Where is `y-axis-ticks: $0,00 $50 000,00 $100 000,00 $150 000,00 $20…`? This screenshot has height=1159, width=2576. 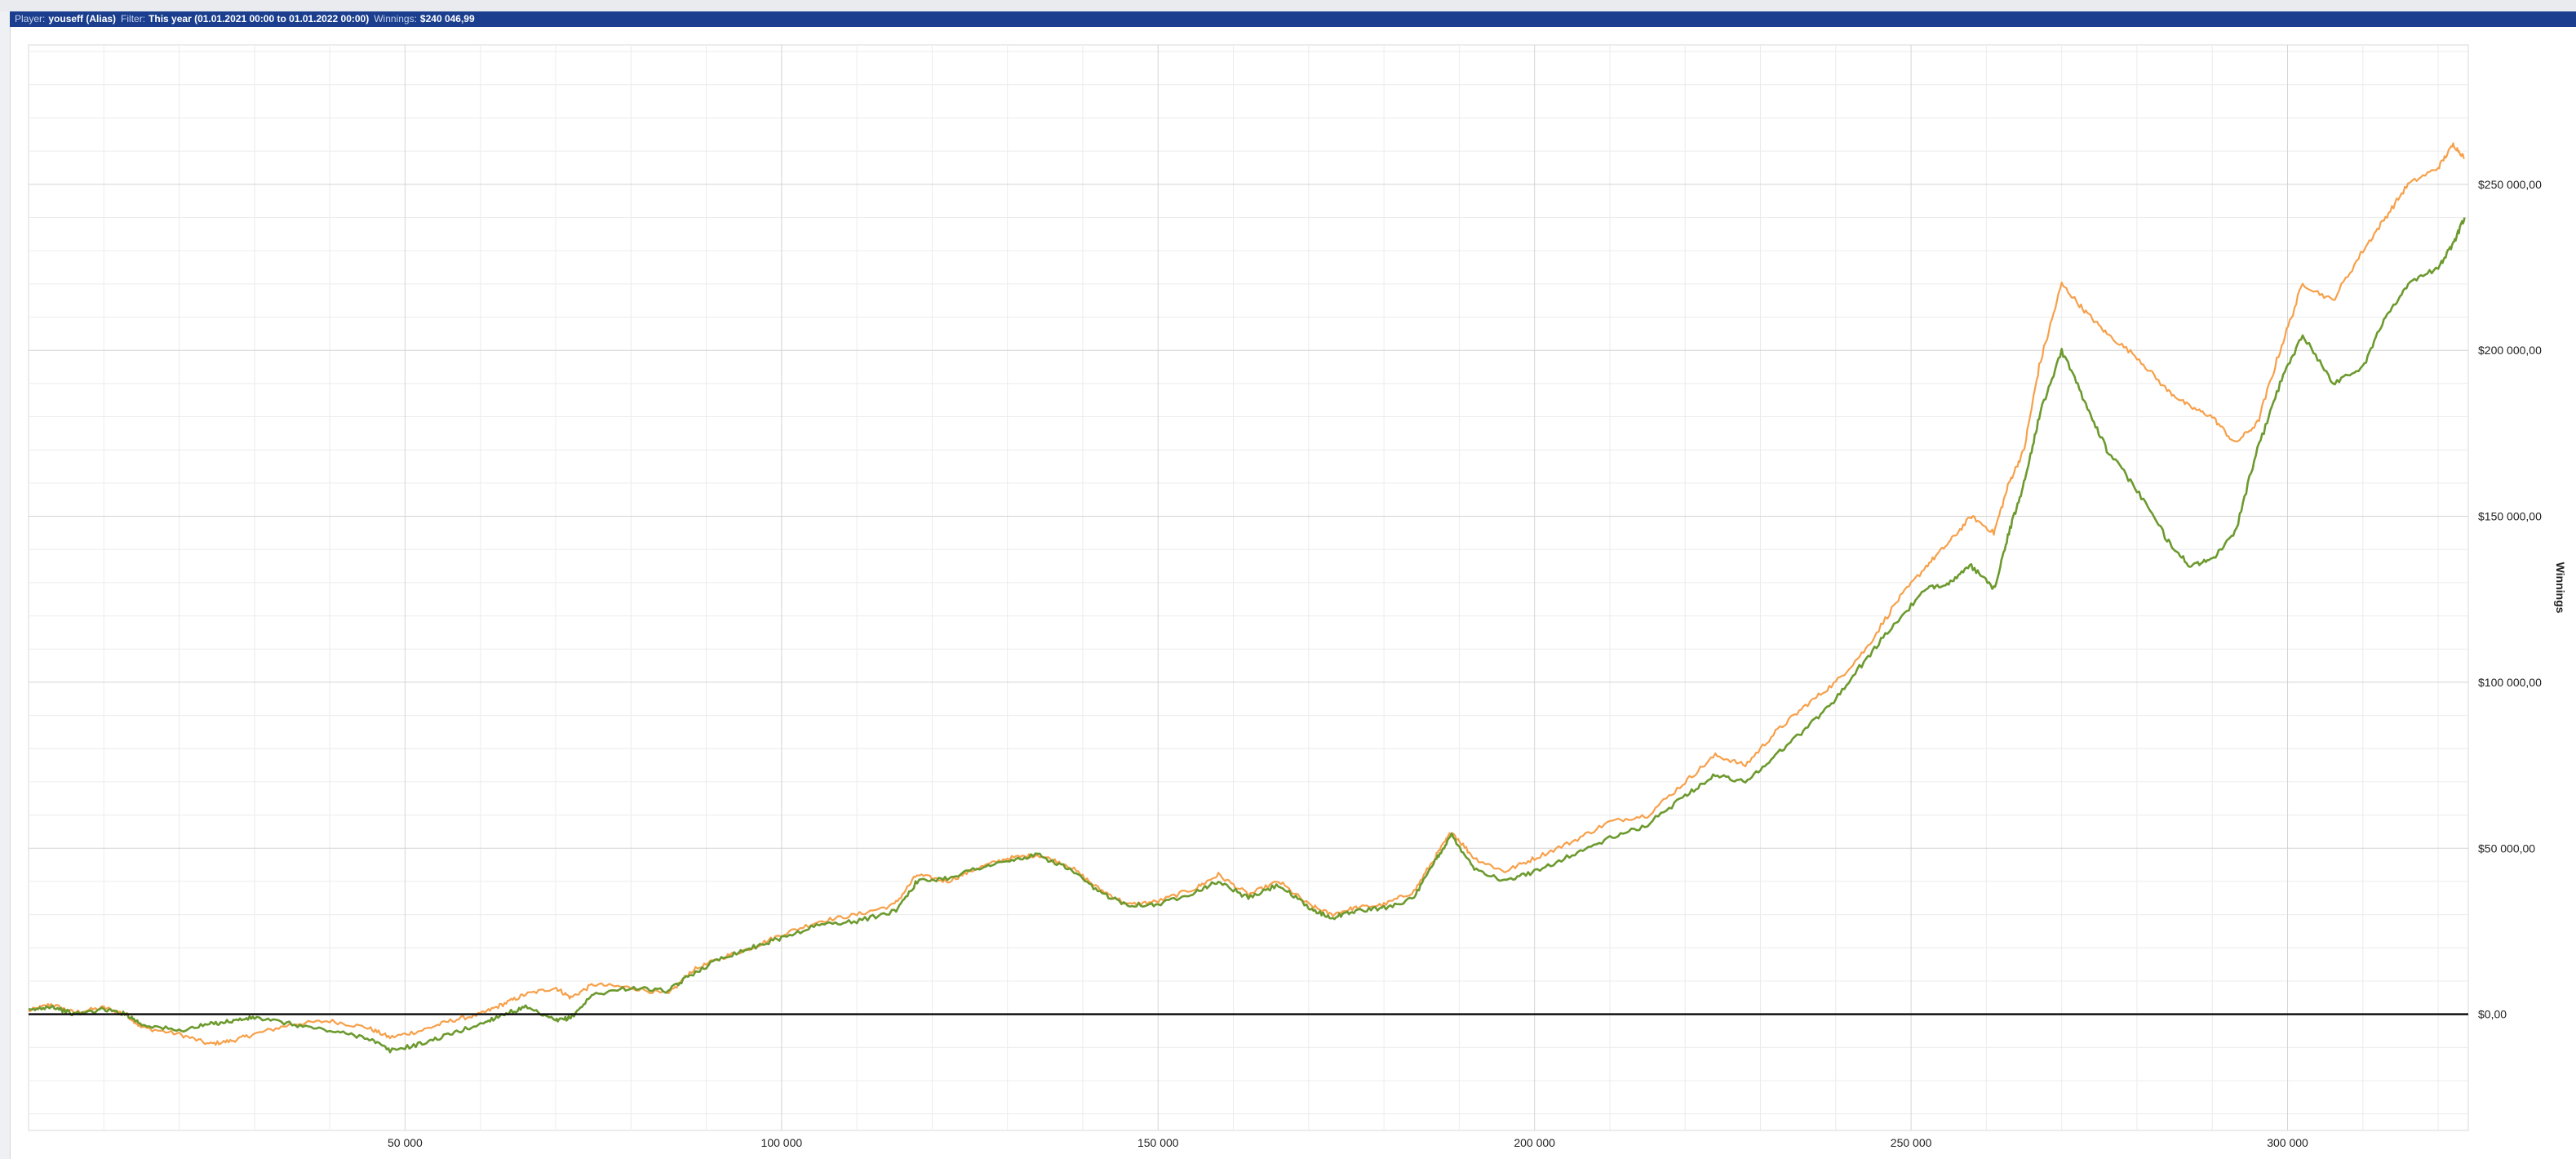
y-axis-ticks: $0,00 $50 000,00 $100 000,00 $150 000,00 $20… is located at coordinates (2510, 599).